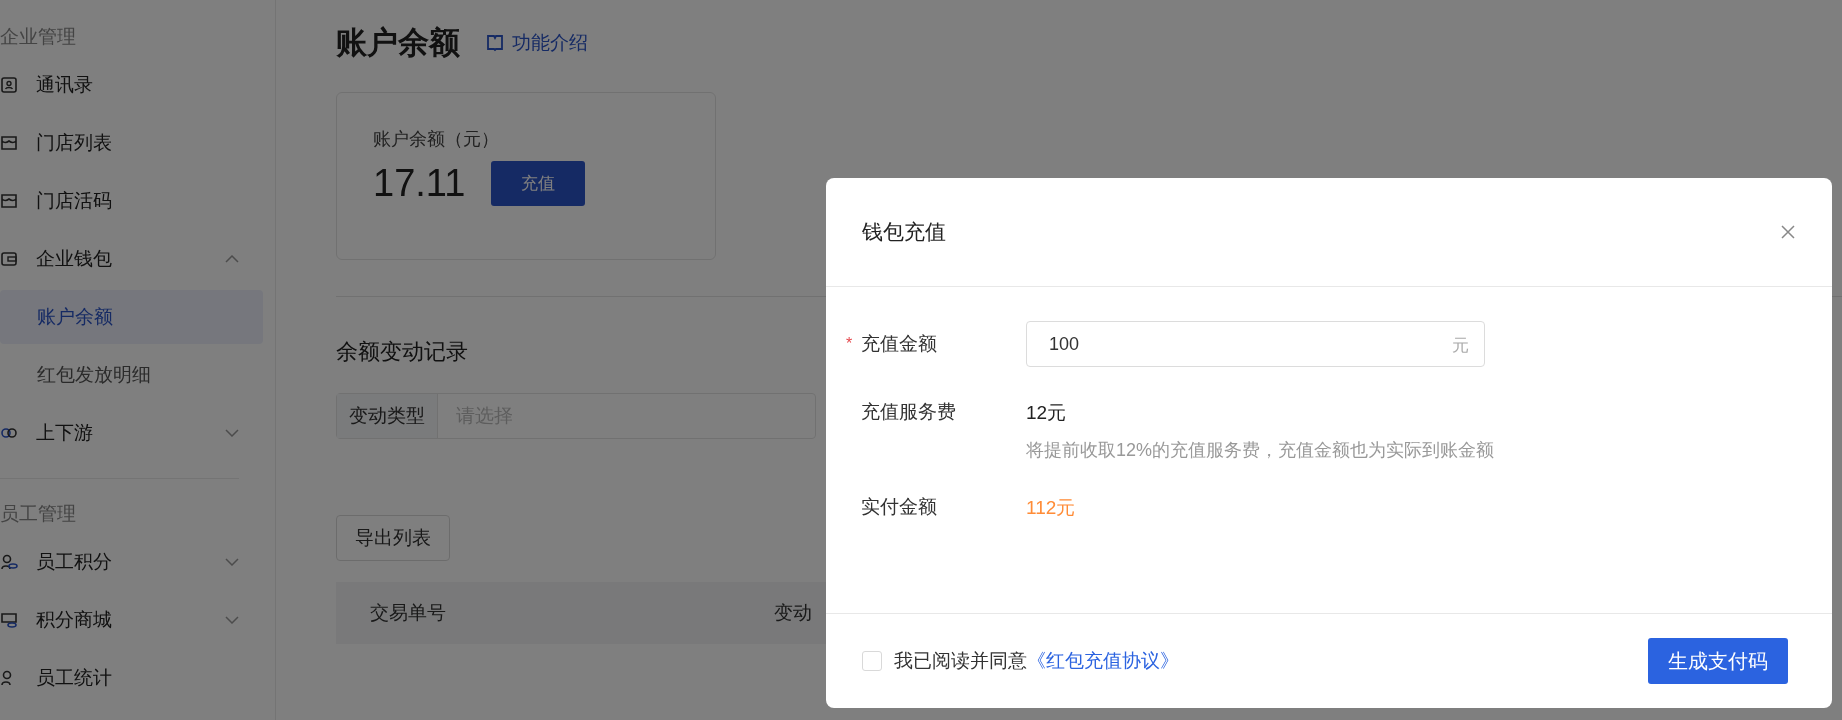 This screenshot has height=720, width=1842. I want to click on sidebar-subitem: 红包发放明细, so click(131, 375).